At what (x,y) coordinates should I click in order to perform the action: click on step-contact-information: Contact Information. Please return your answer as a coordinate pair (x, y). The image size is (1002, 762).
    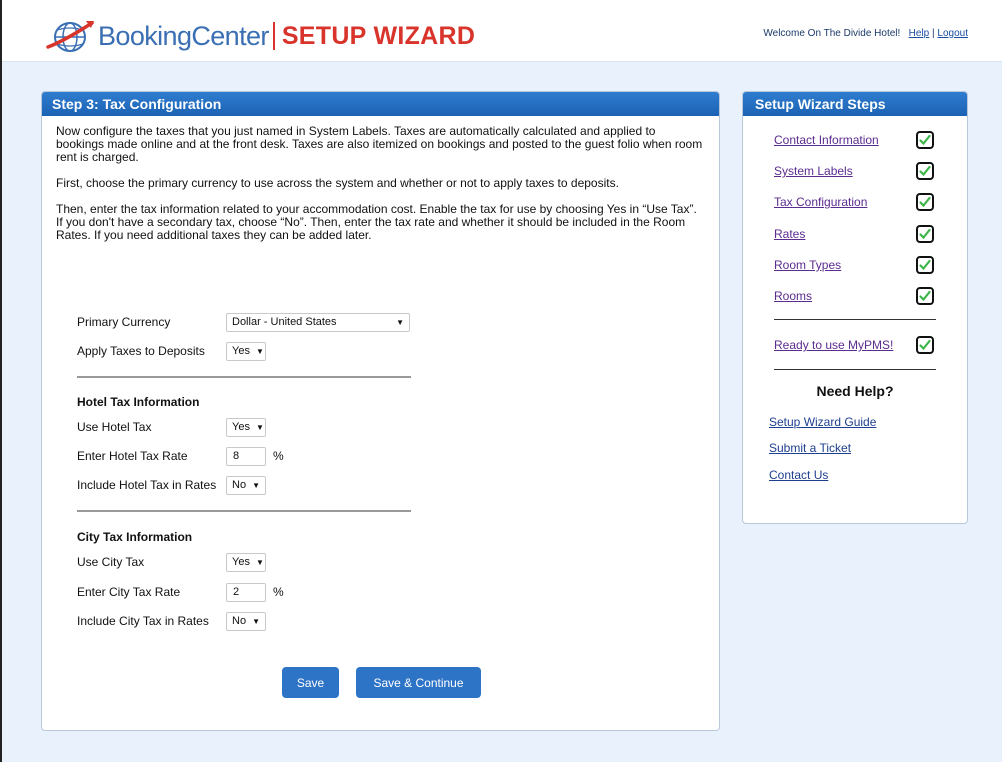
    Looking at the image, I should click on (854, 140).